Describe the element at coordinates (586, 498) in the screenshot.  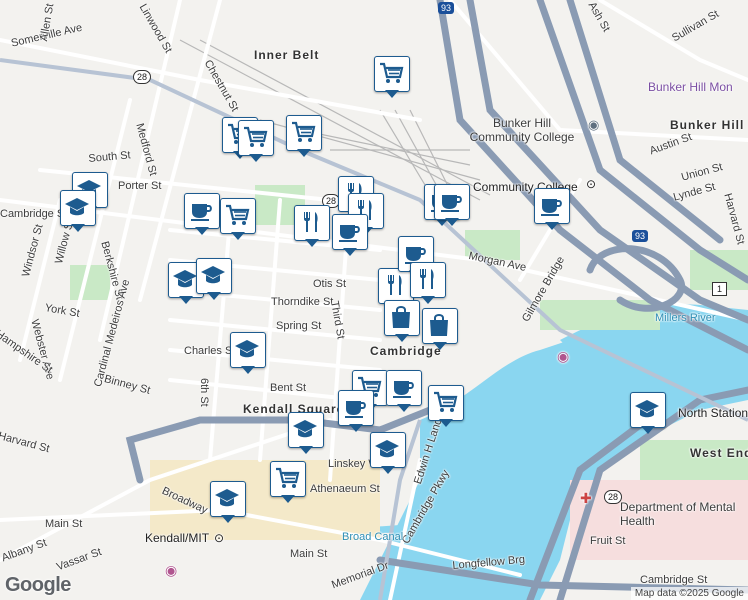
I see `hospital-poi-icon: ✚` at that location.